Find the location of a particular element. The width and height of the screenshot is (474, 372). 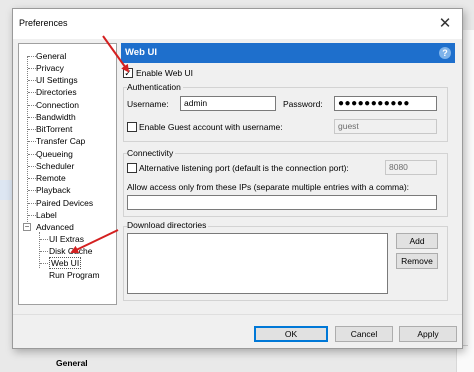

ok-button: OK is located at coordinates (291, 334).